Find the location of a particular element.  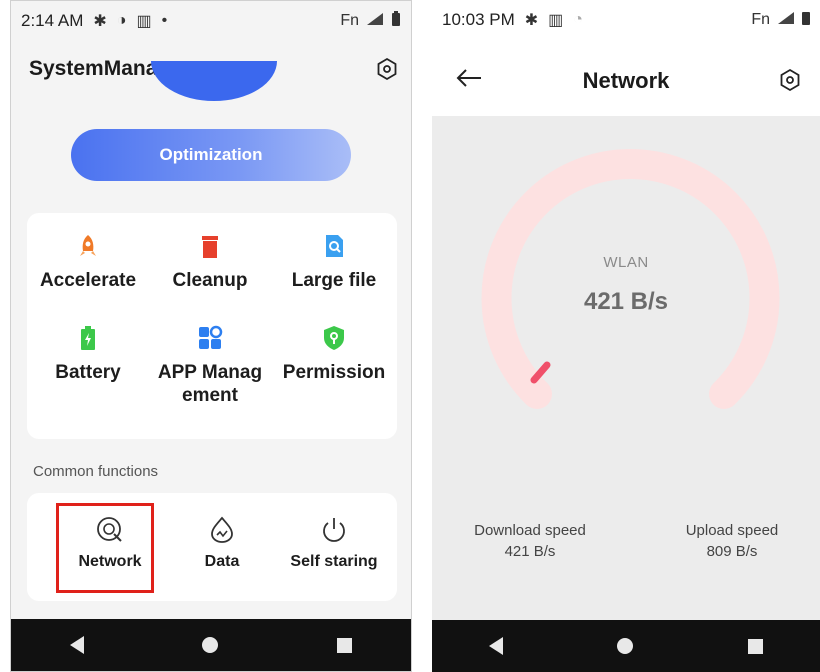

tile-accelerate: Accelerate is located at coordinates (88, 262).